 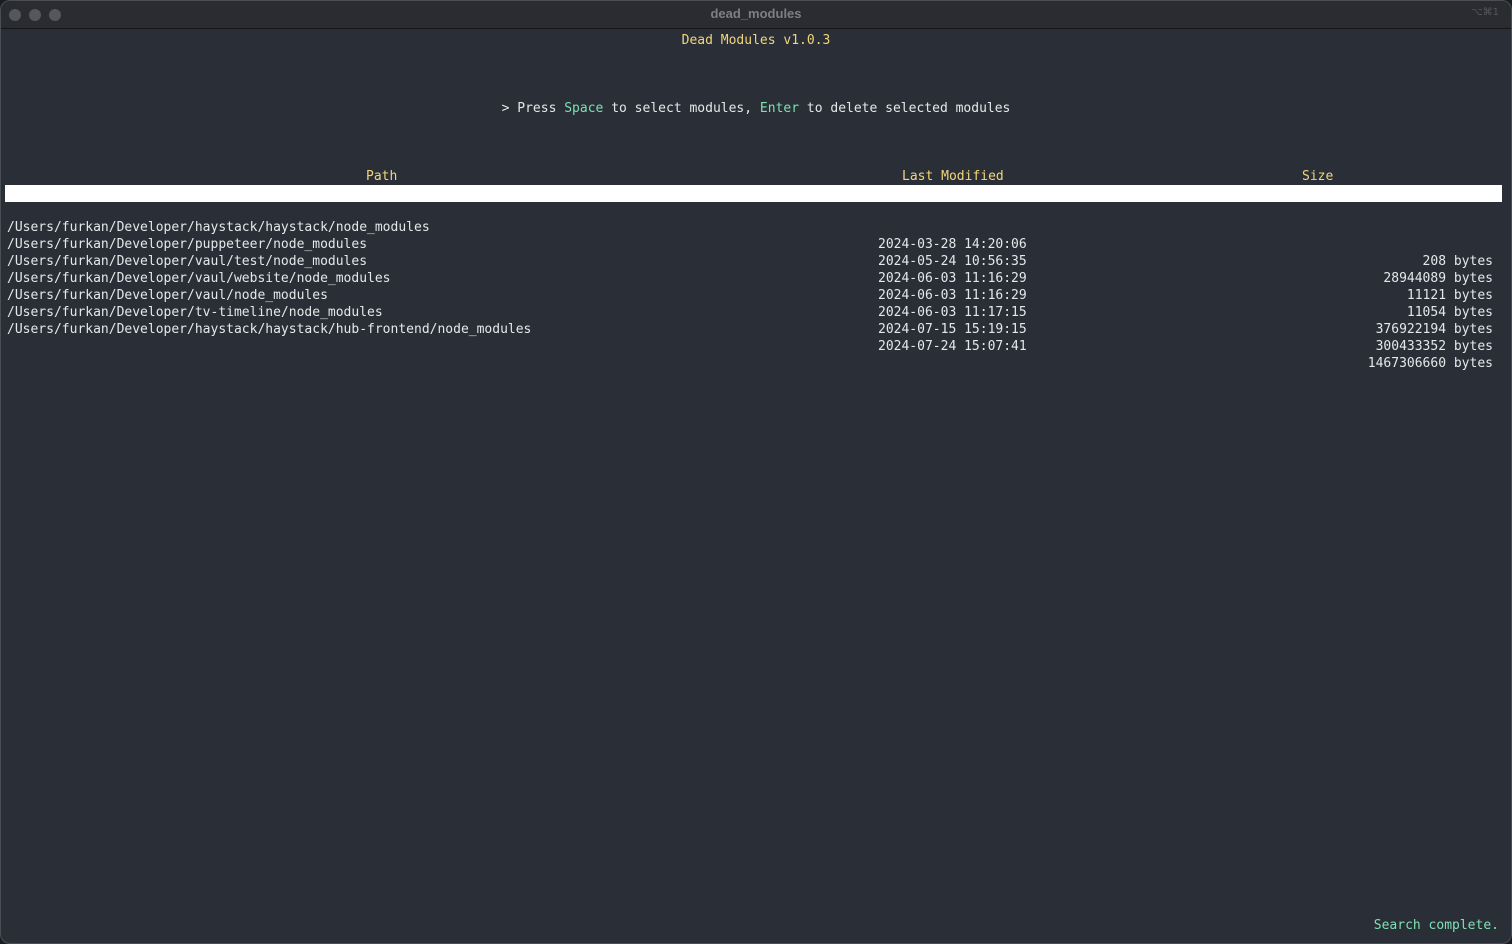 I want to click on row-size: 300433352 bytes, so click(x=1434, y=346).